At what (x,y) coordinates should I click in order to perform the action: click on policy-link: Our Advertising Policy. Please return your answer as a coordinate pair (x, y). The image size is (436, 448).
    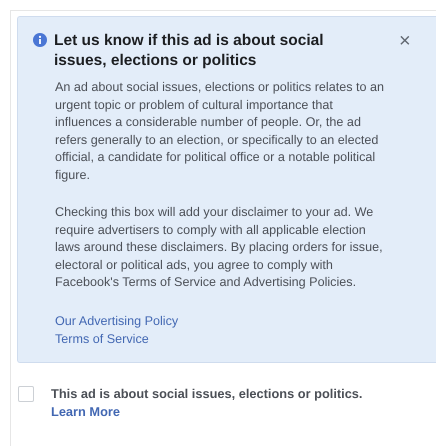
    Looking at the image, I should click on (116, 321).